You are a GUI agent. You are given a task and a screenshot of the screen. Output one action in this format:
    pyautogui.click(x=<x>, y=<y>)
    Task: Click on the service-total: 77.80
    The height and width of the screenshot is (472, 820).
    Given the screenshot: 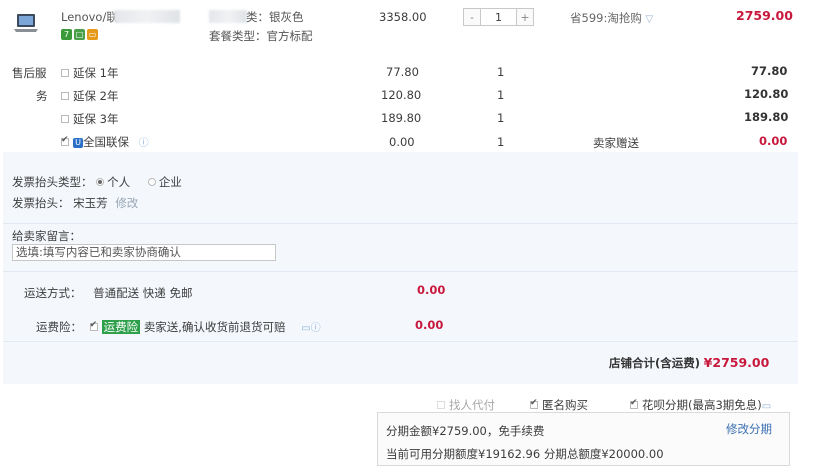 What is the action you would take?
    pyautogui.click(x=769, y=71)
    